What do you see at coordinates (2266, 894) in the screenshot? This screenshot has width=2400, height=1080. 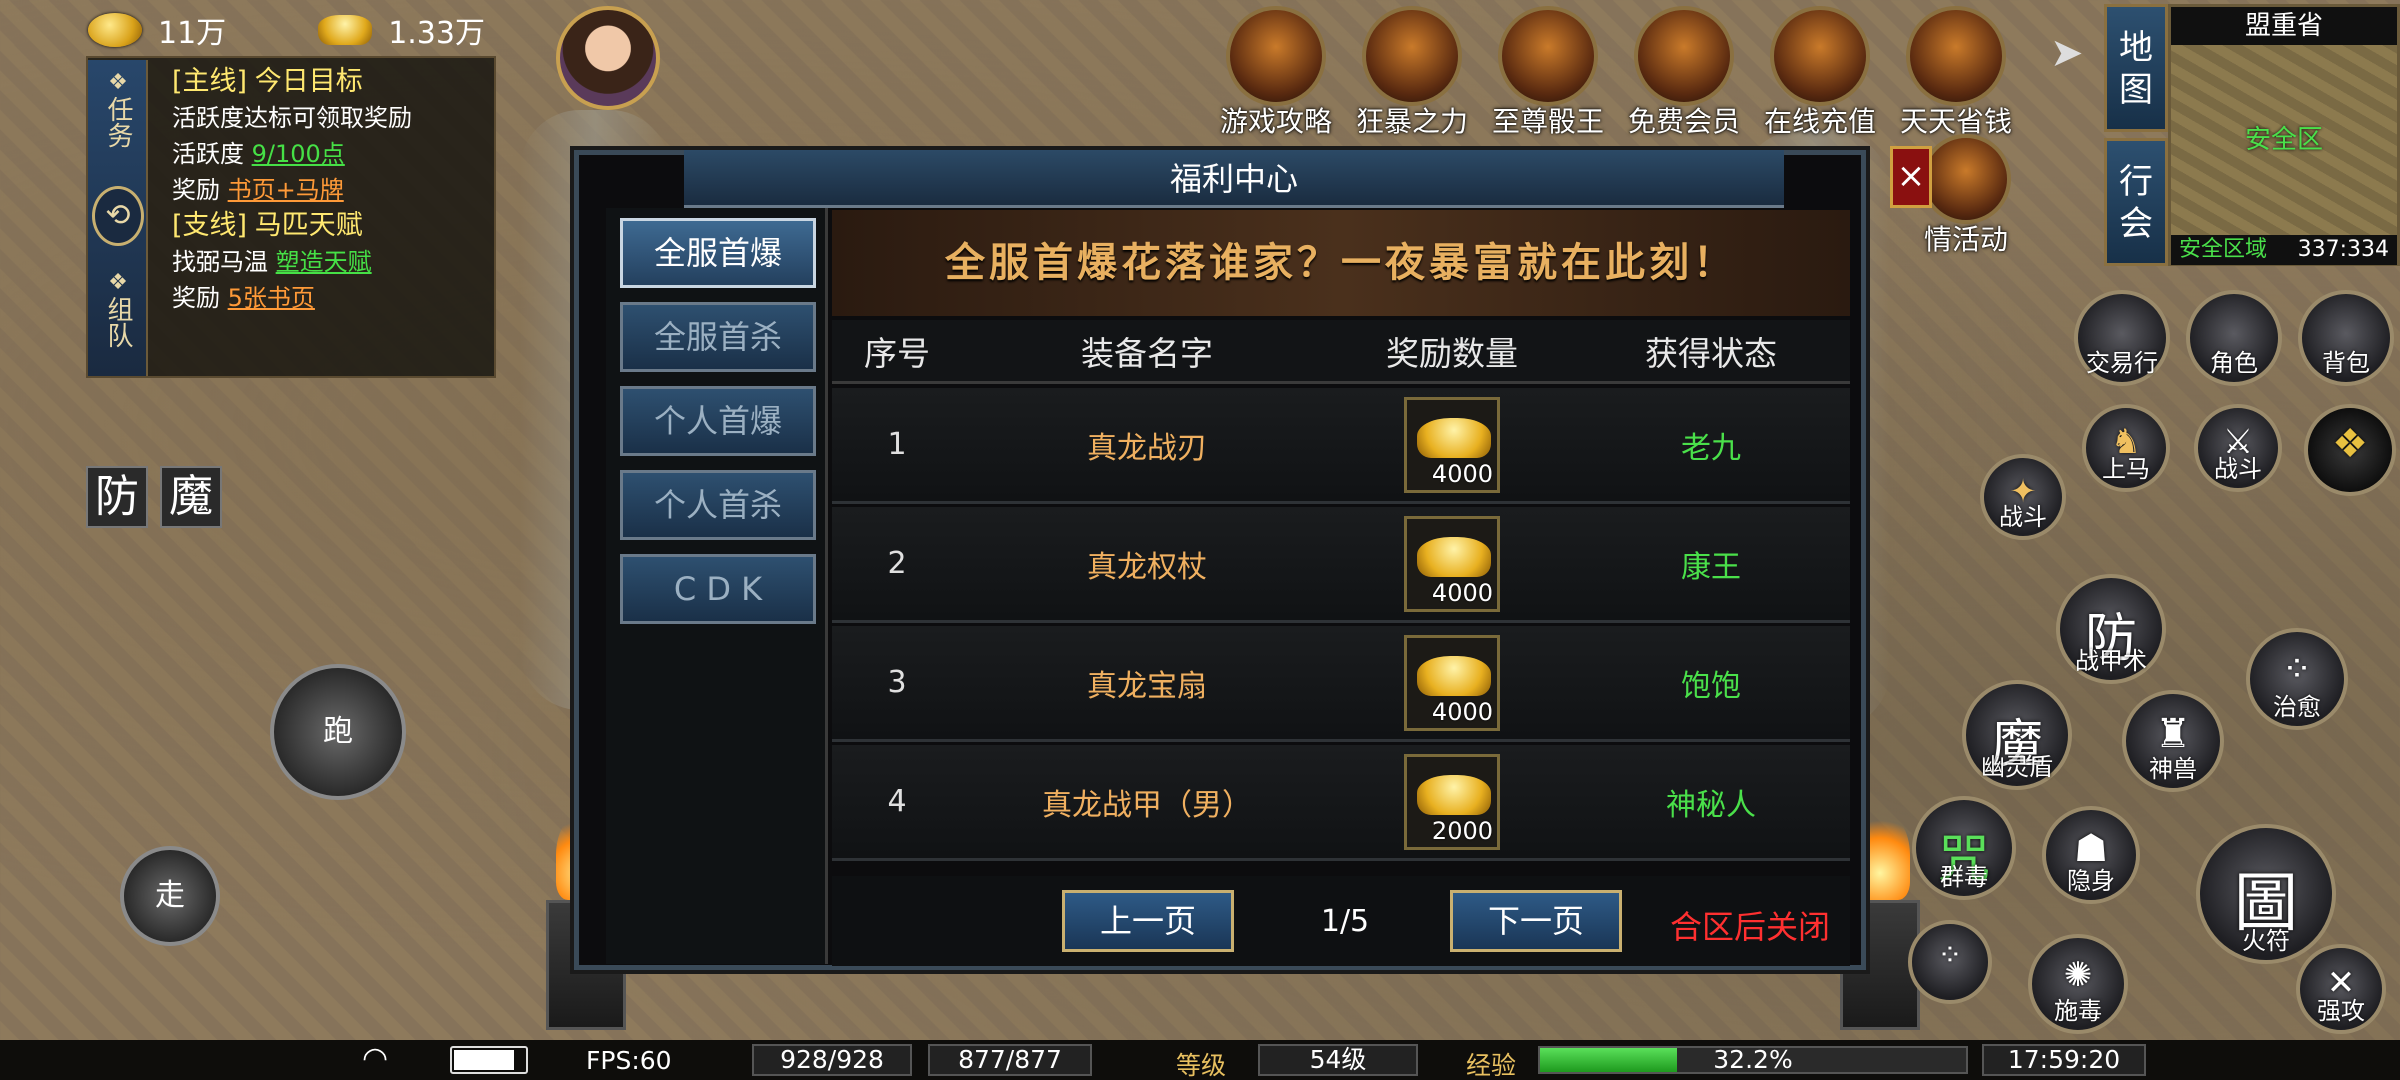 I see `skill-fire-talisman: 圖火符` at bounding box center [2266, 894].